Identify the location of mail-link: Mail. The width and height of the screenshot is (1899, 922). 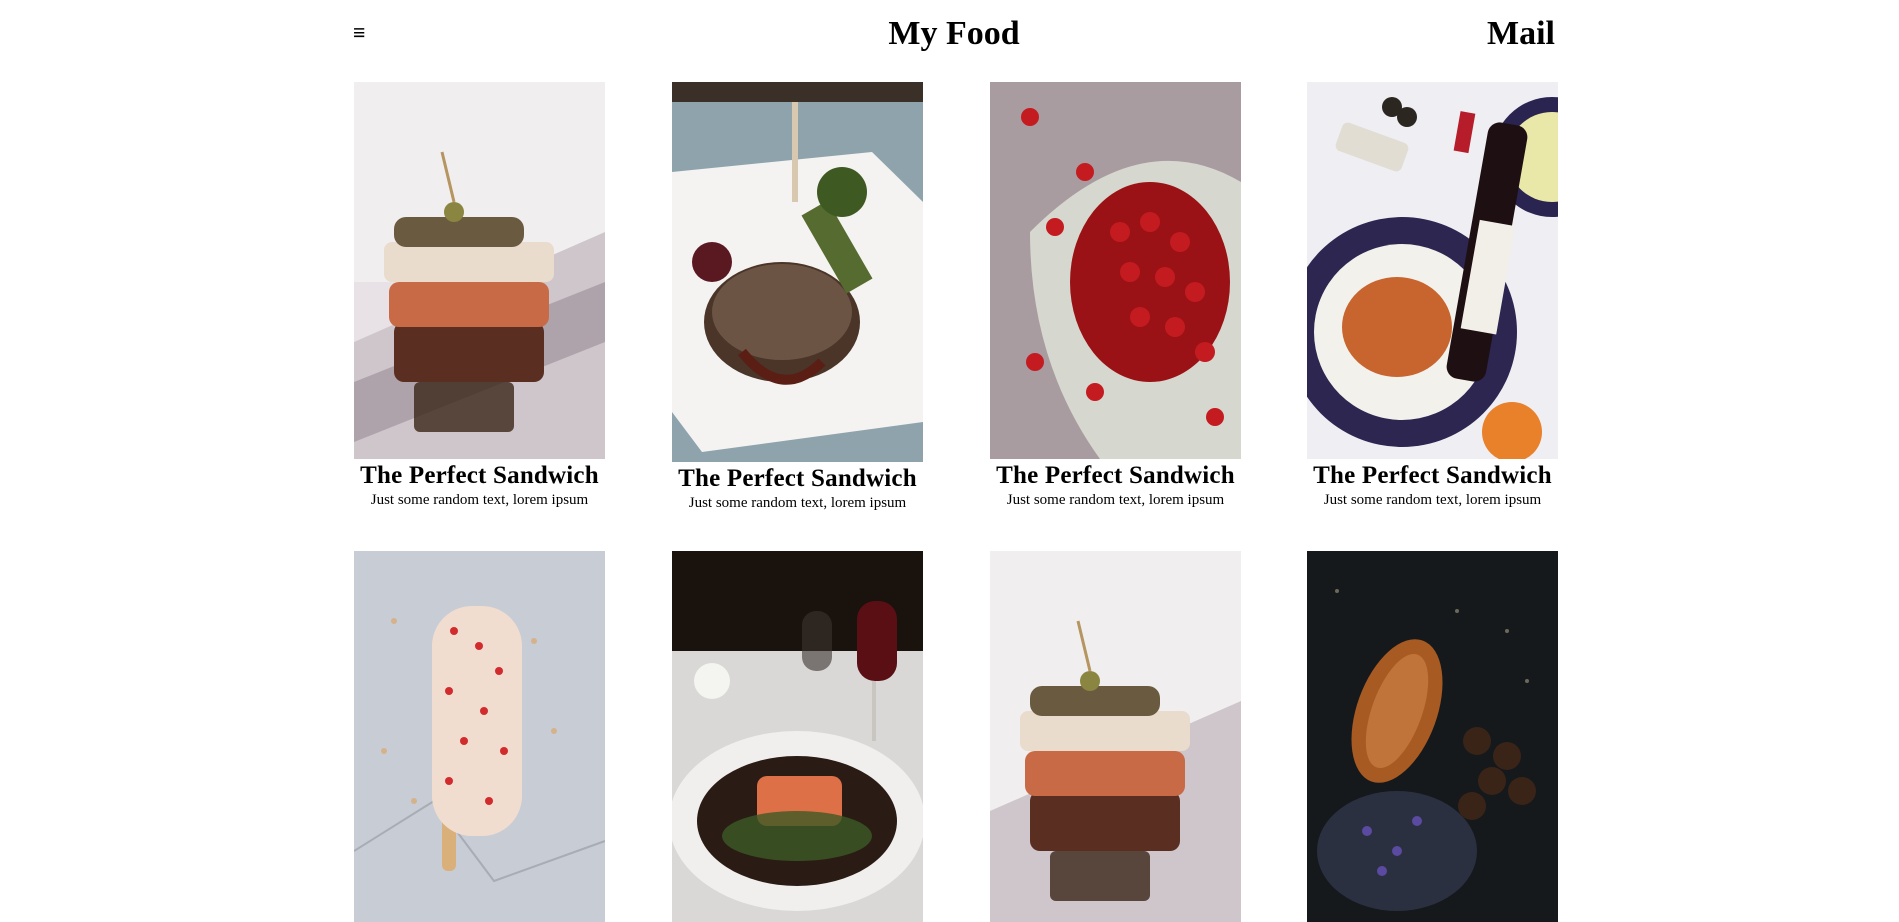
(1521, 34).